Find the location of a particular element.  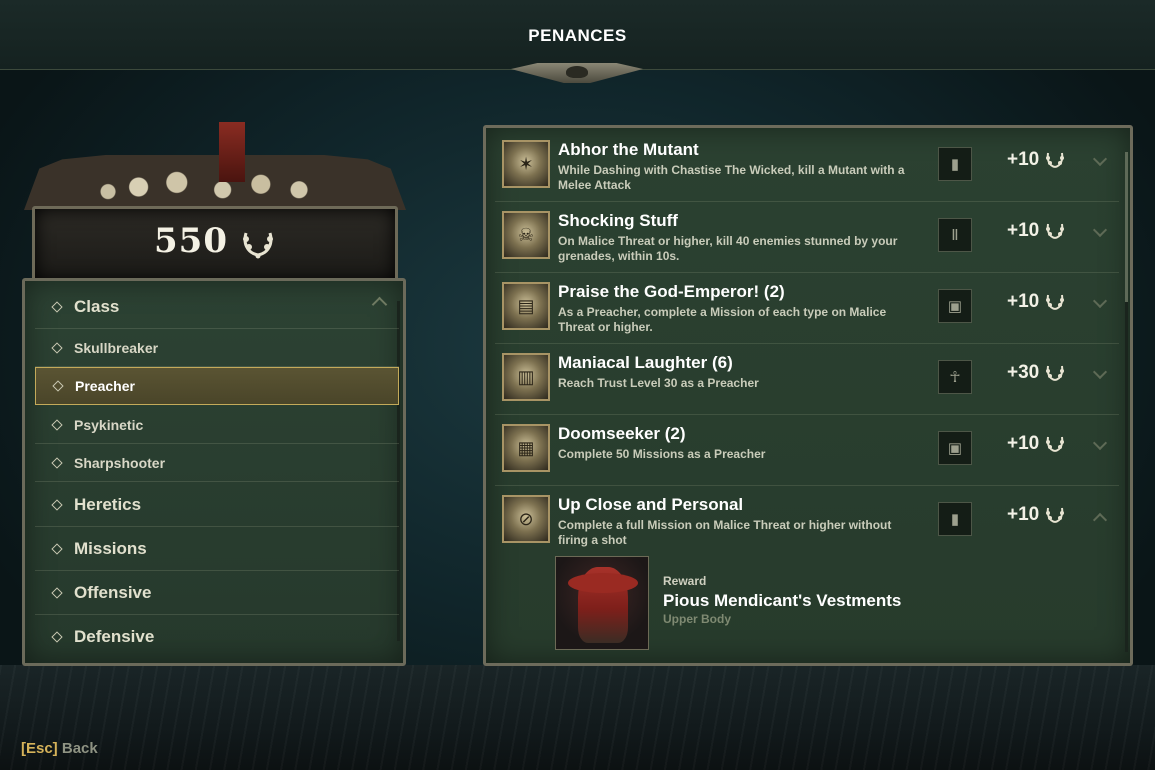

penance-description: Reach Trust Level 30 as a Preacher is located at coordinates (658, 383).